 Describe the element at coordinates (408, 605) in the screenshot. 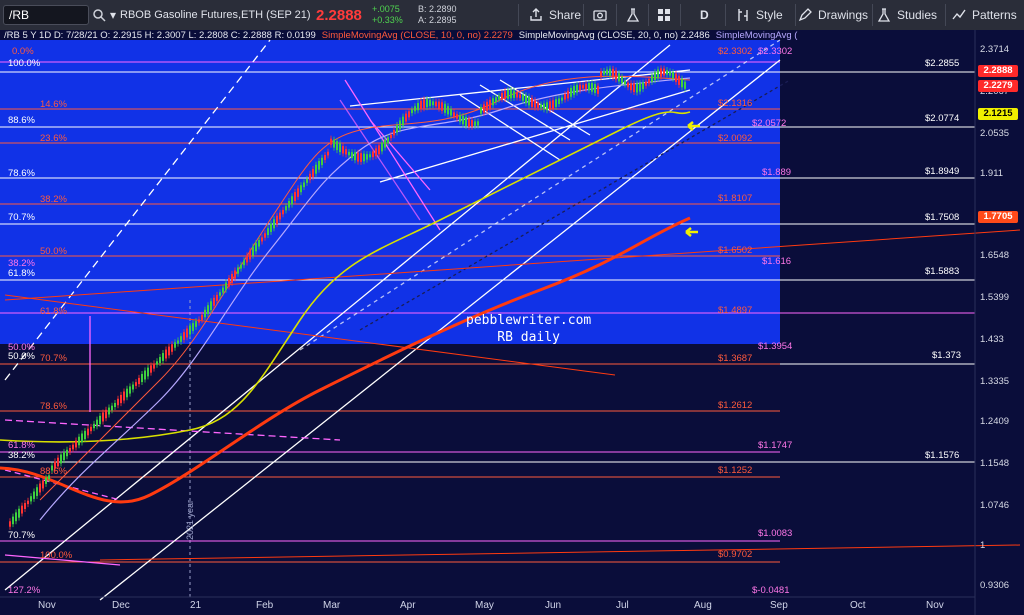

I see `month-tick: Apr` at that location.